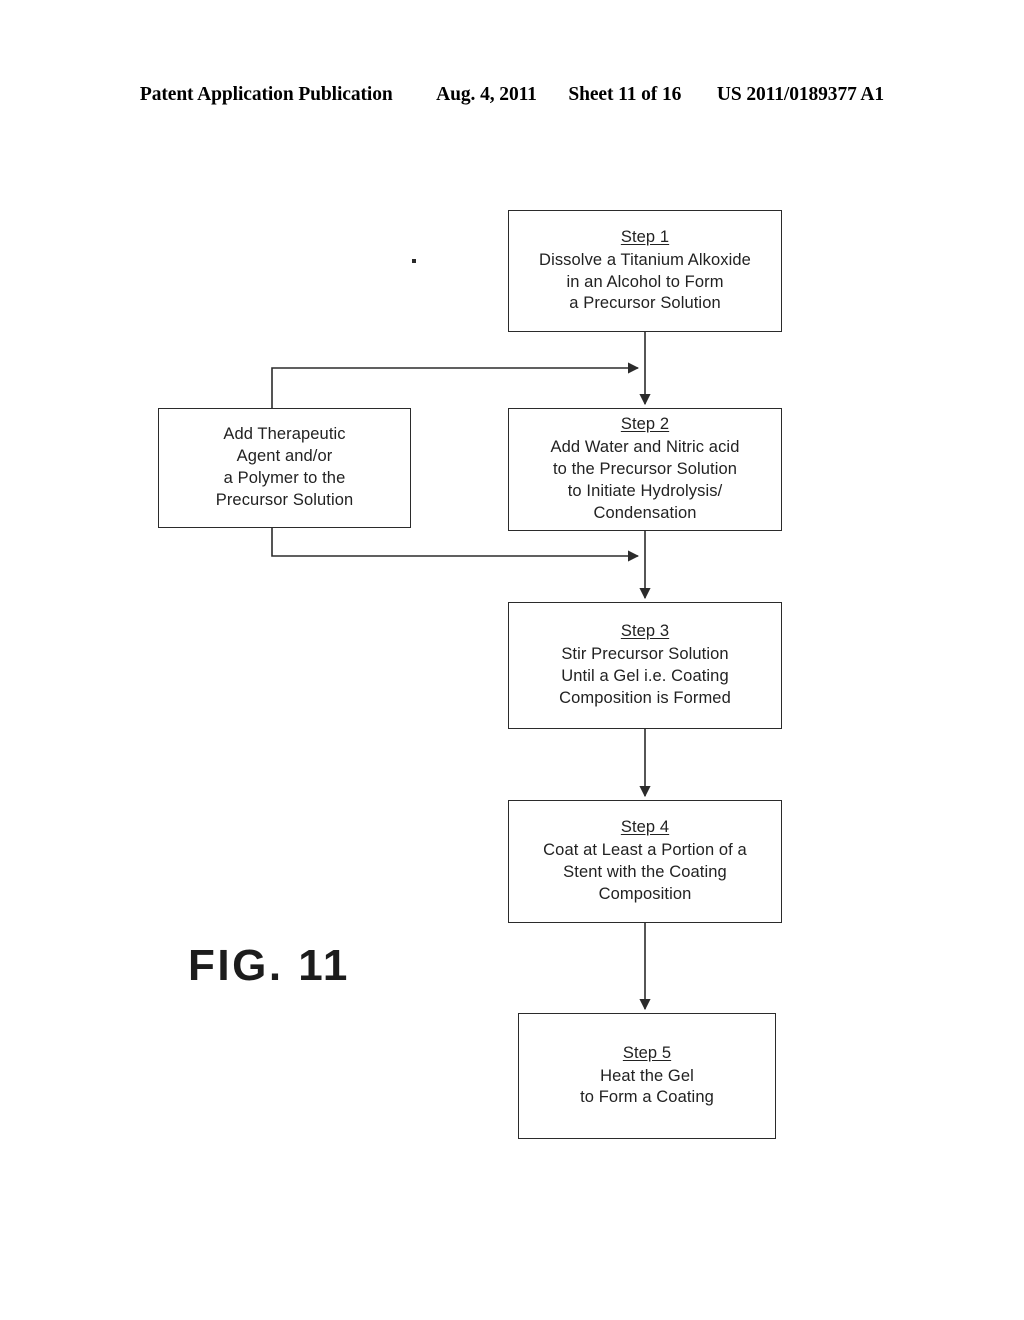  I want to click on side-line-4: Precursor Solution, so click(284, 499).